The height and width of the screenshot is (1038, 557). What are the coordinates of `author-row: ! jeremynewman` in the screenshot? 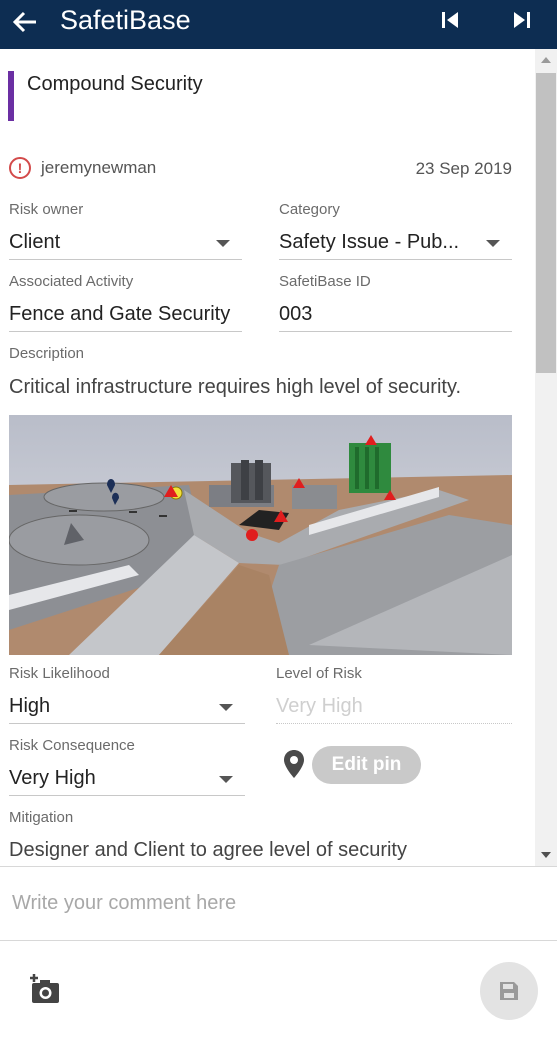 It's located at (82, 168).